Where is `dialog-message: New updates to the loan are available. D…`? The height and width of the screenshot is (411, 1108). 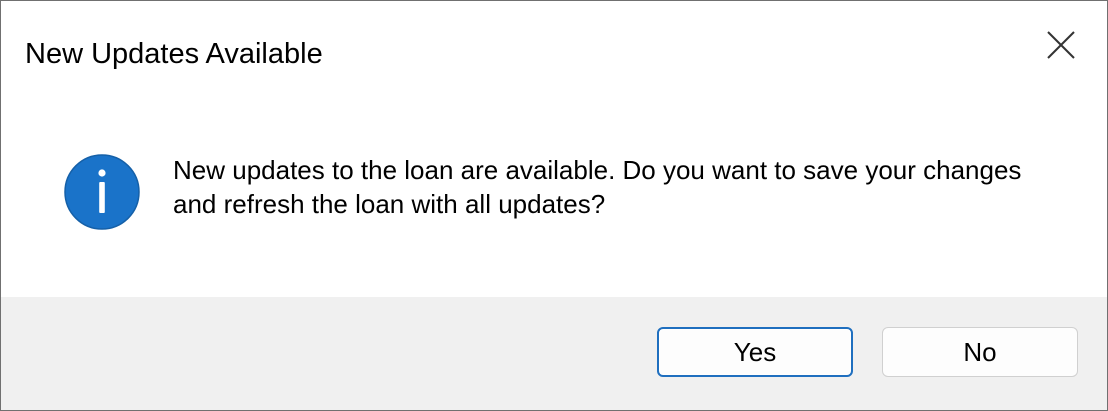
dialog-message: New updates to the loan are available. D… is located at coordinates (597, 187).